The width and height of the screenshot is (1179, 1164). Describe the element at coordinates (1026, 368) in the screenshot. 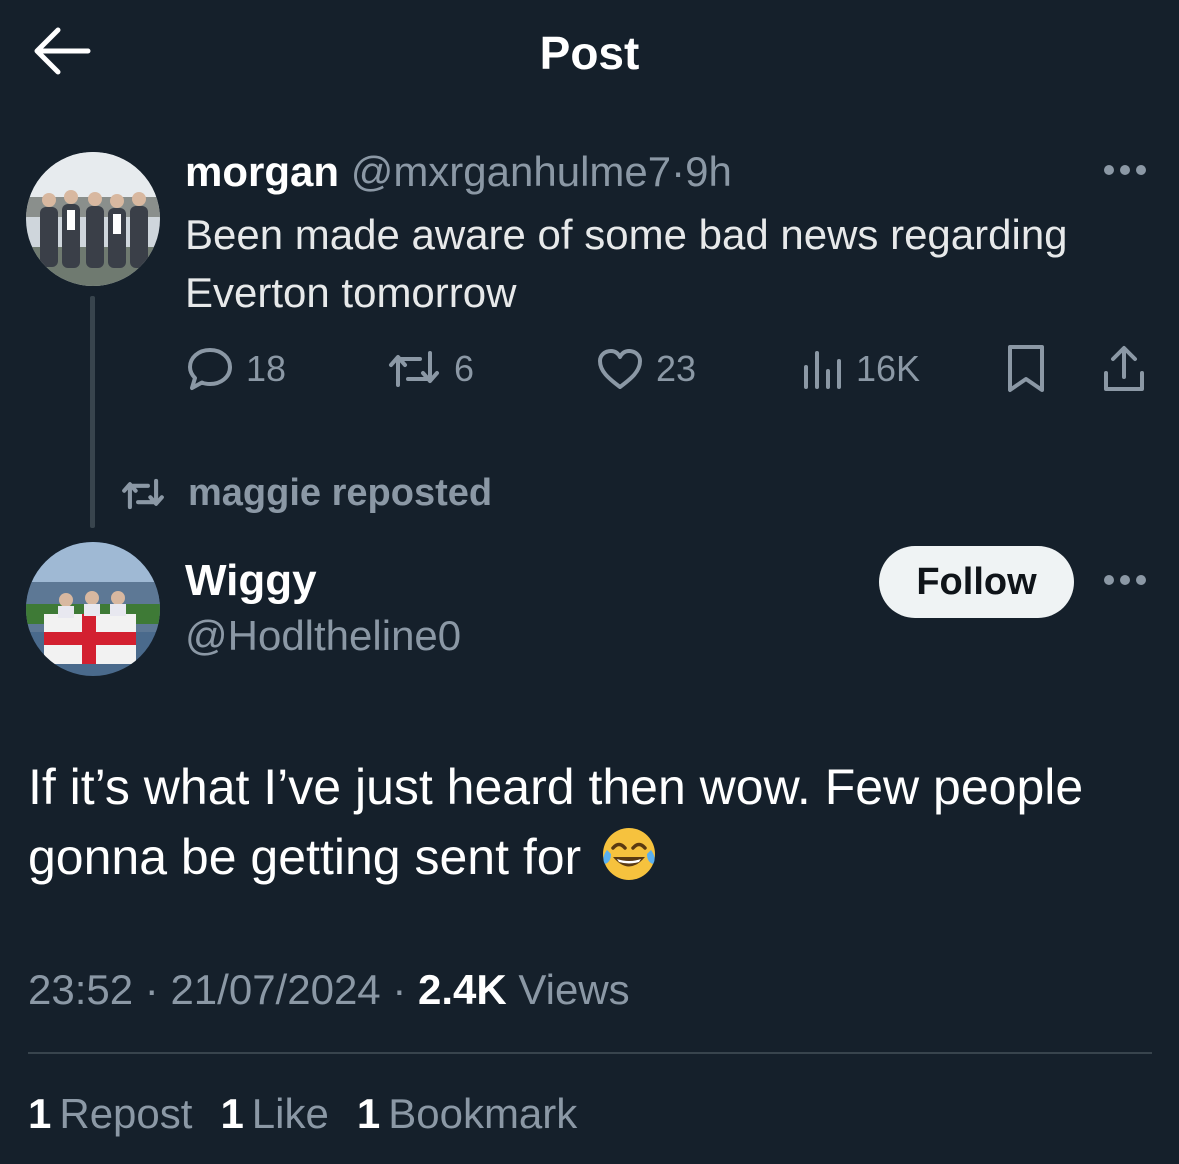

I see `bookmark-icon` at that location.